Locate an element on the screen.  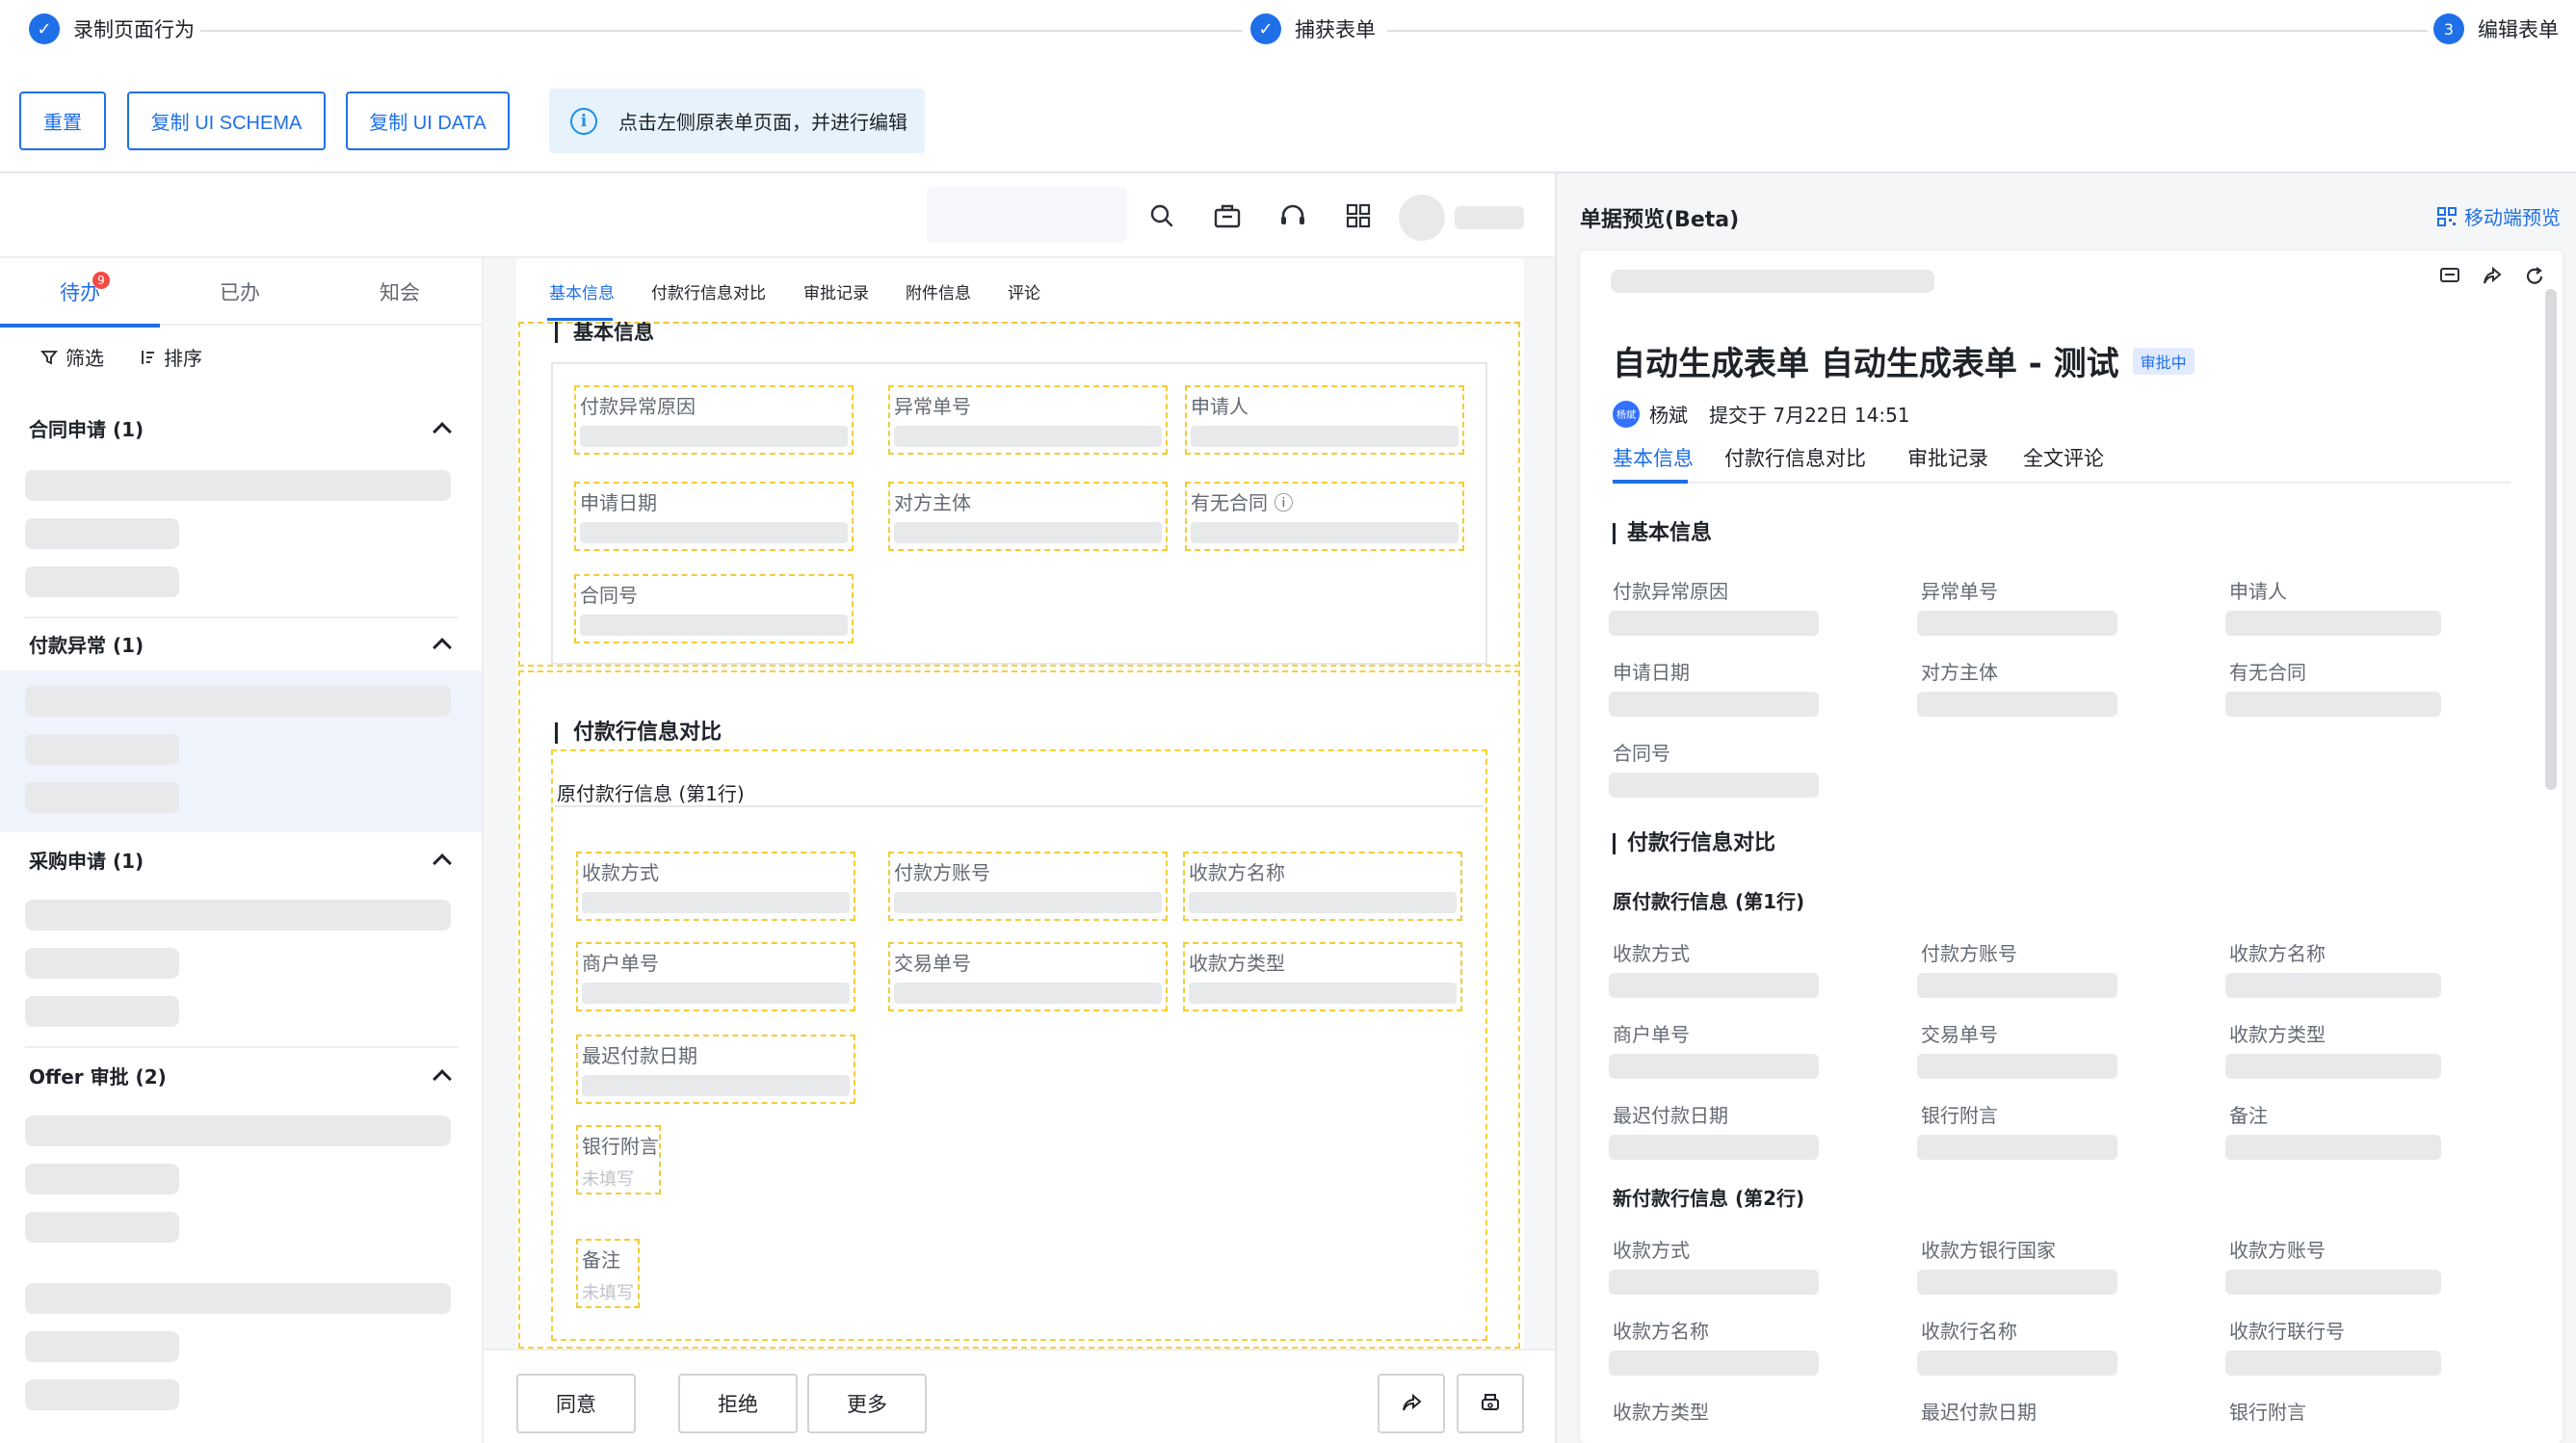
headset-icon is located at coordinates (1293, 216).